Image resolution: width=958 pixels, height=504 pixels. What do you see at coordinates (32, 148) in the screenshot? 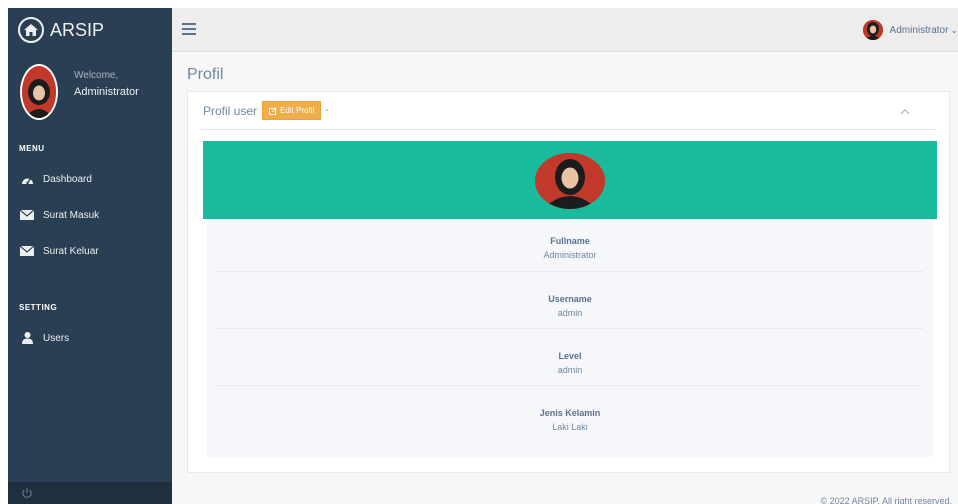
I see `menu-section-title: MENU` at bounding box center [32, 148].